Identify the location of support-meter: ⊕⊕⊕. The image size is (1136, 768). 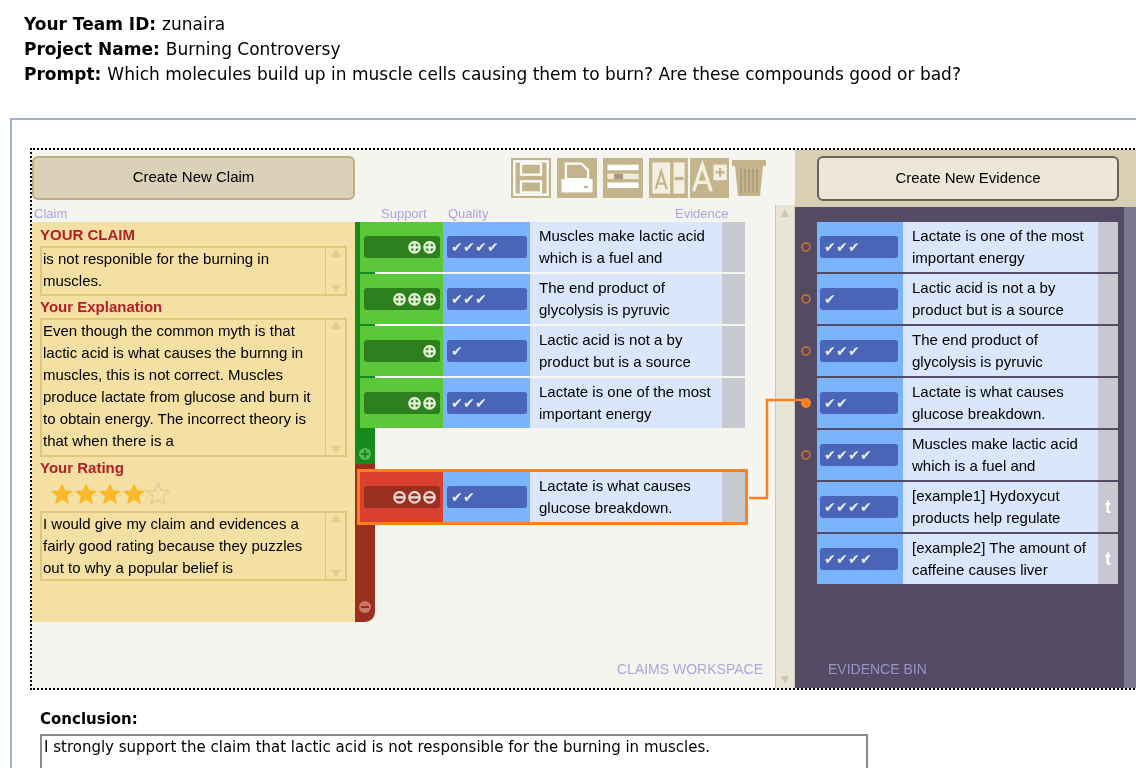
(401, 299).